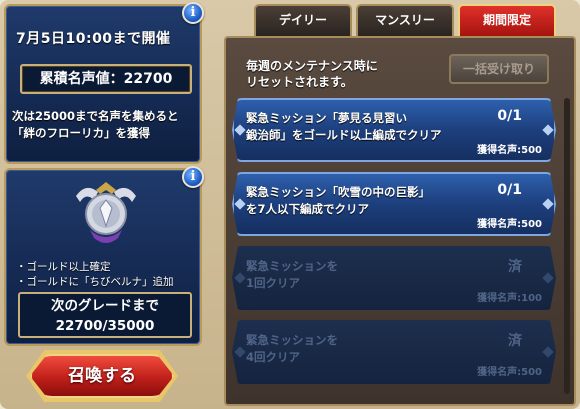 The image size is (580, 409). I want to click on grade-perks: ・ゴールド以上確定 ・ゴールドに「ちびベルナ」追加, so click(107, 275).